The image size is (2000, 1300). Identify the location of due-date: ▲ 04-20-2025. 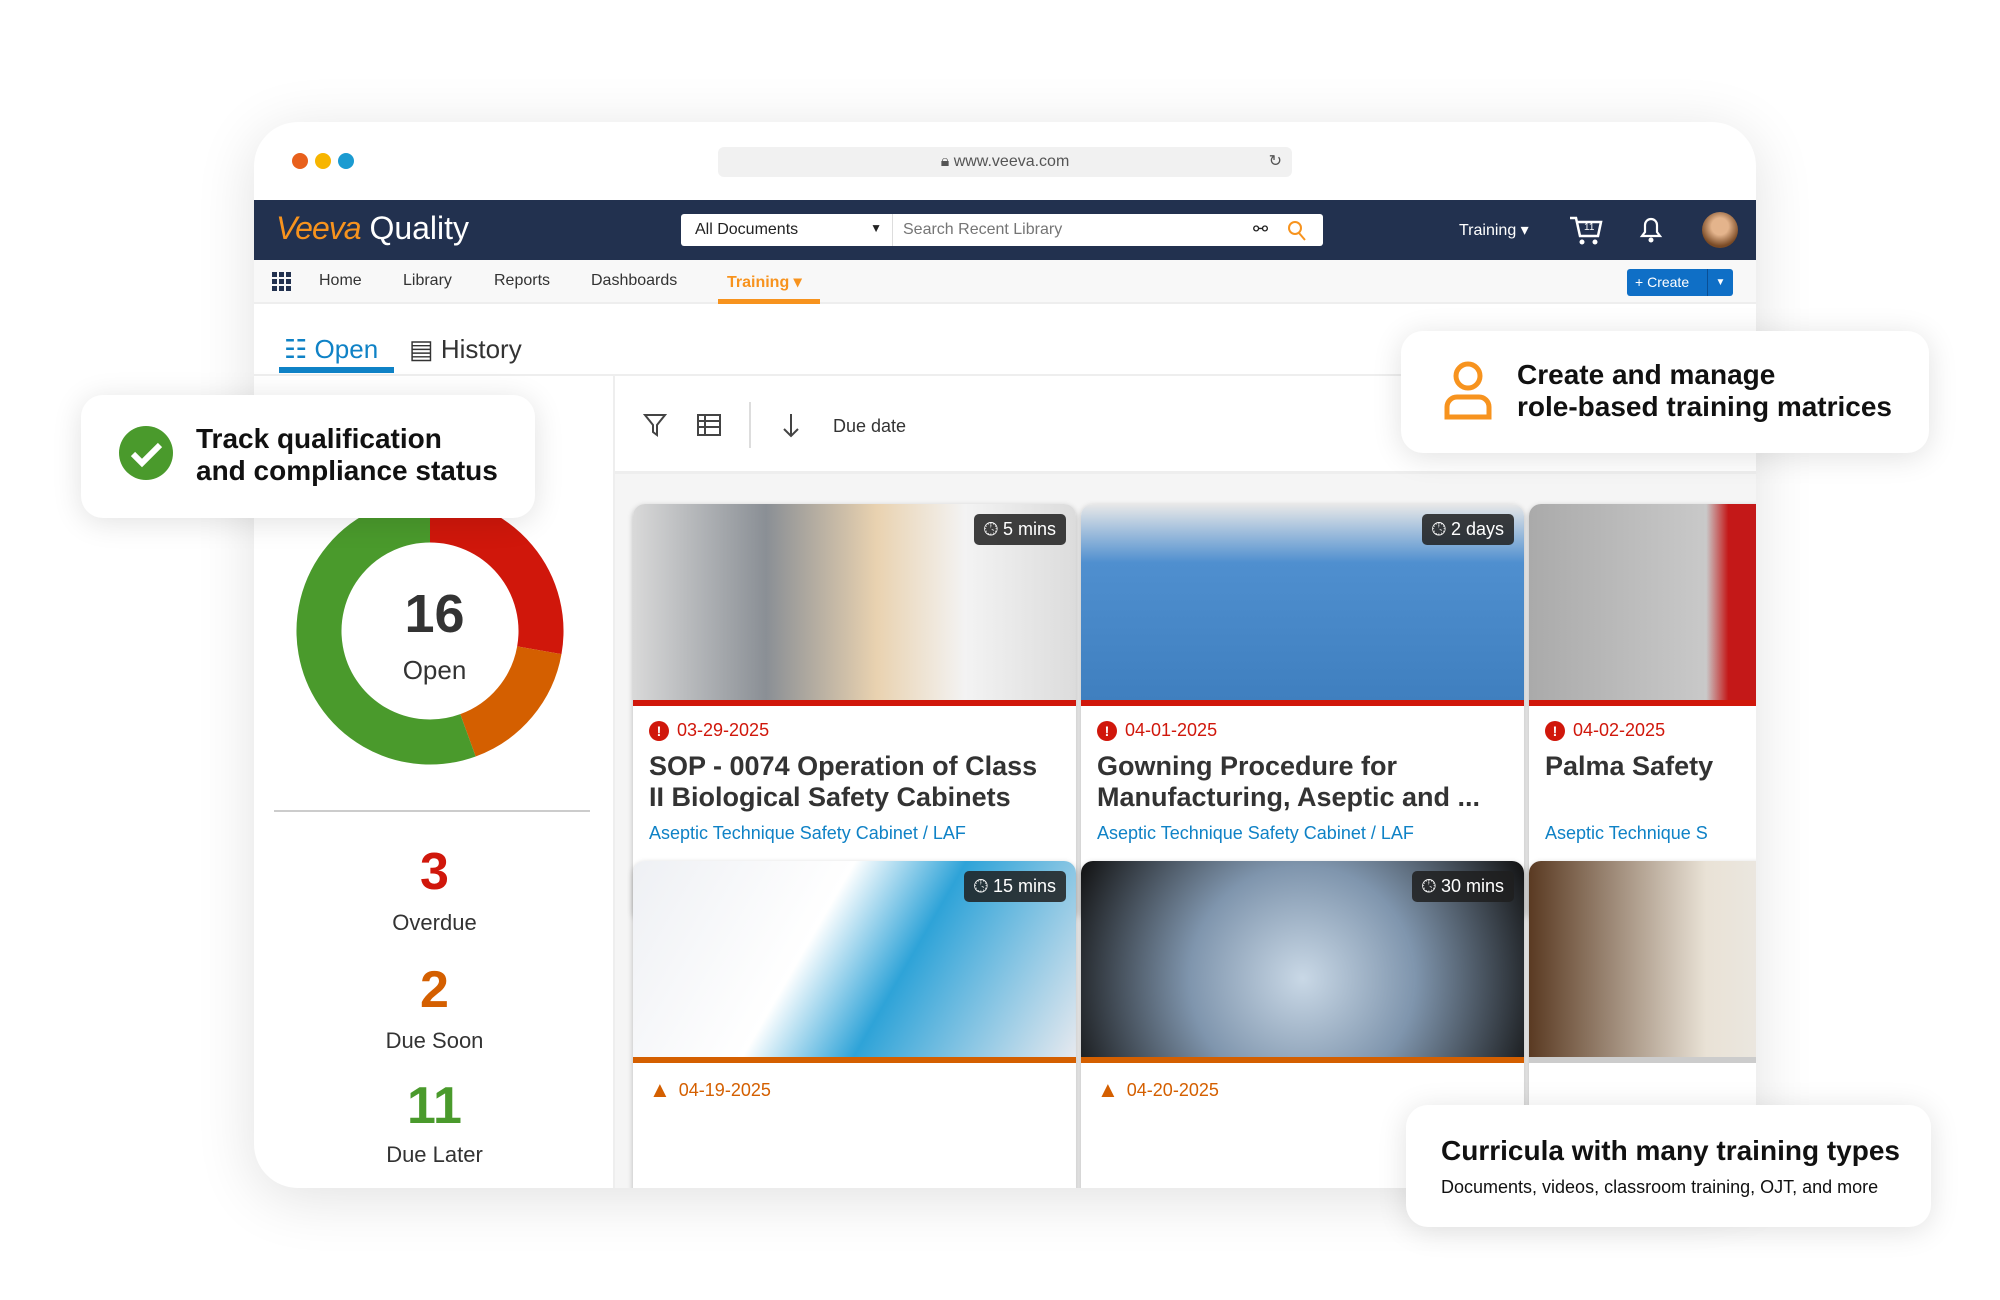
(1158, 1089).